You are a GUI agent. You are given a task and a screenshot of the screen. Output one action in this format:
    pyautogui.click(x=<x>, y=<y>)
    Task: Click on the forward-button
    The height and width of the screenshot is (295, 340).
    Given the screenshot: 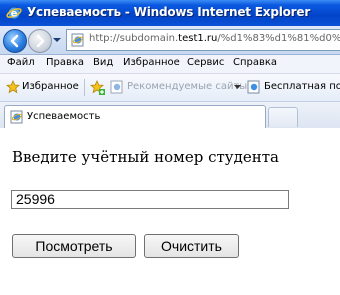 What is the action you would take?
    pyautogui.click(x=40, y=41)
    